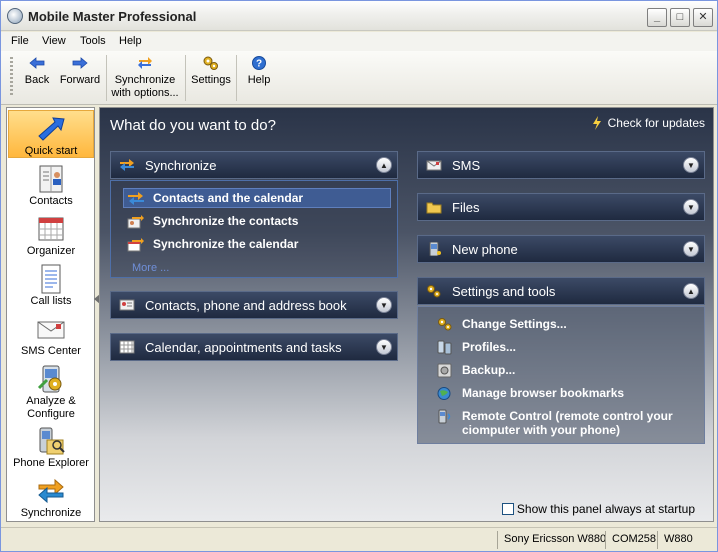 The height and width of the screenshot is (552, 718). What do you see at coordinates (51, 351) in the screenshot?
I see `sidebar-item-label: SMS Center` at bounding box center [51, 351].